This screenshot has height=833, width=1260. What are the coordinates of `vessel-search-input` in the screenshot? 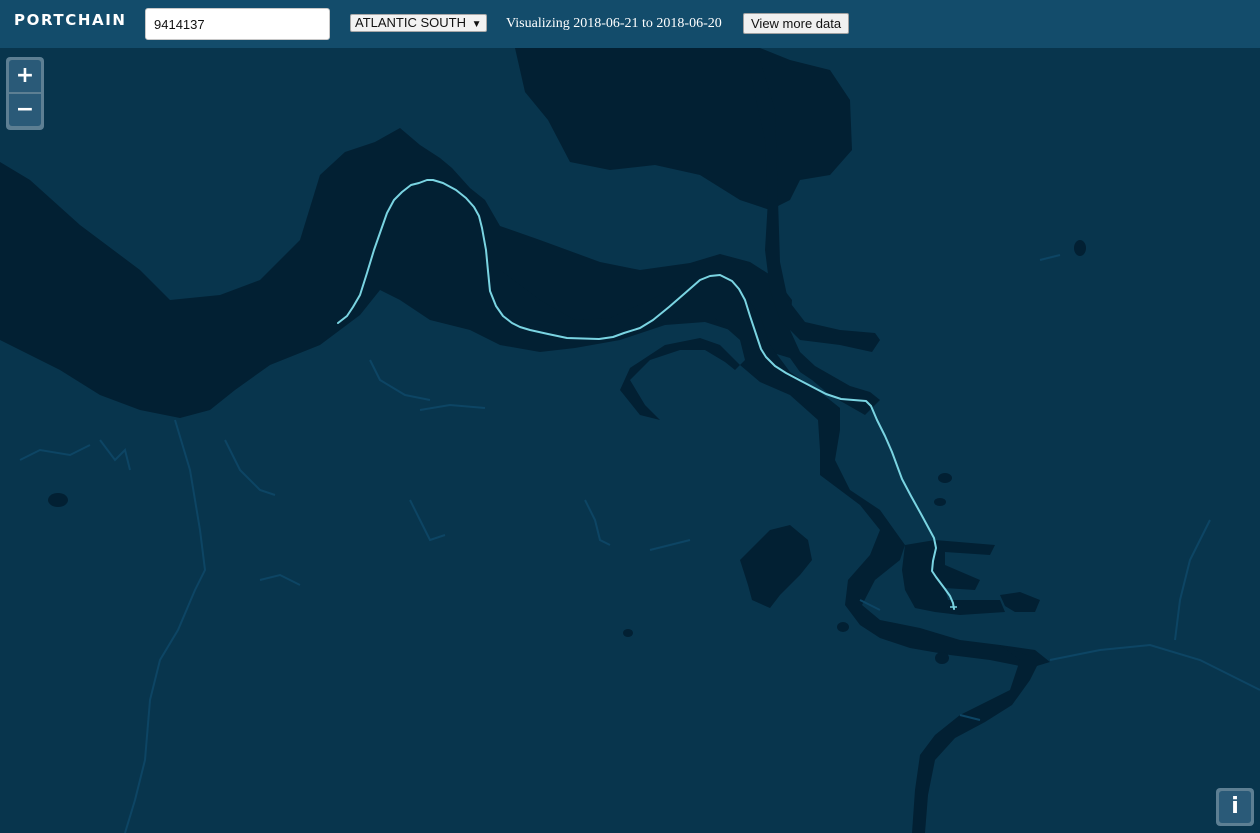 It's located at (237, 24).